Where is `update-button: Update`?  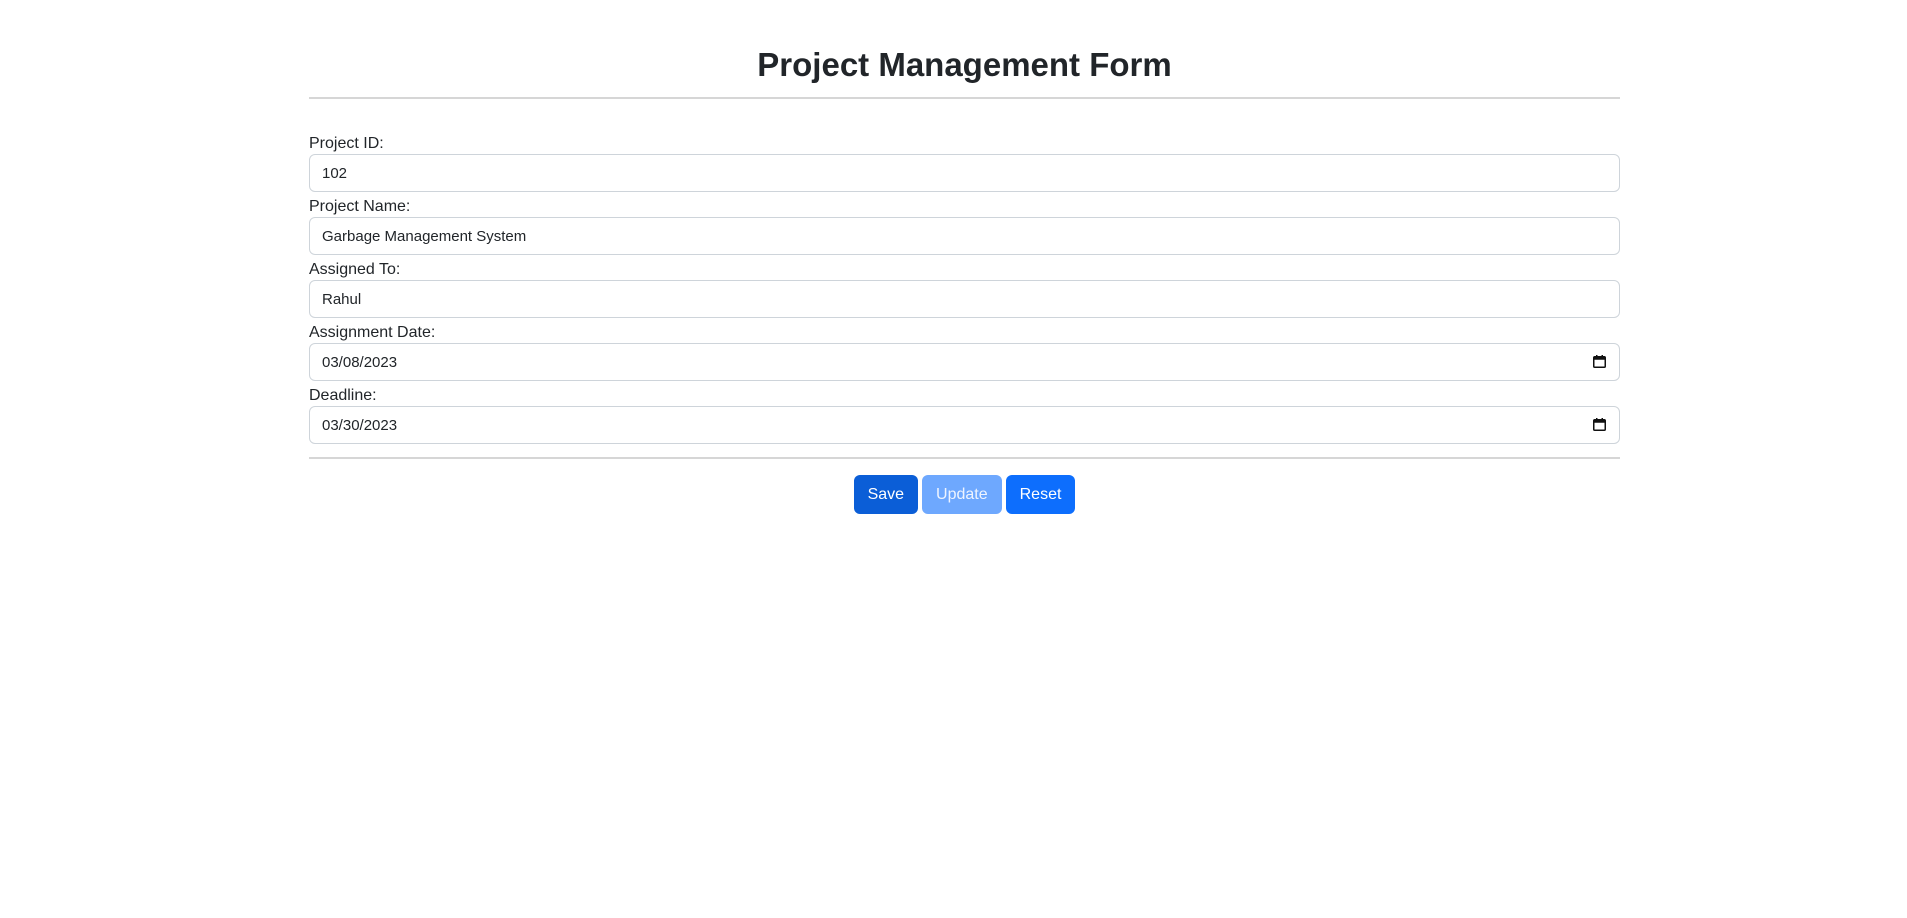
update-button: Update is located at coordinates (962, 494).